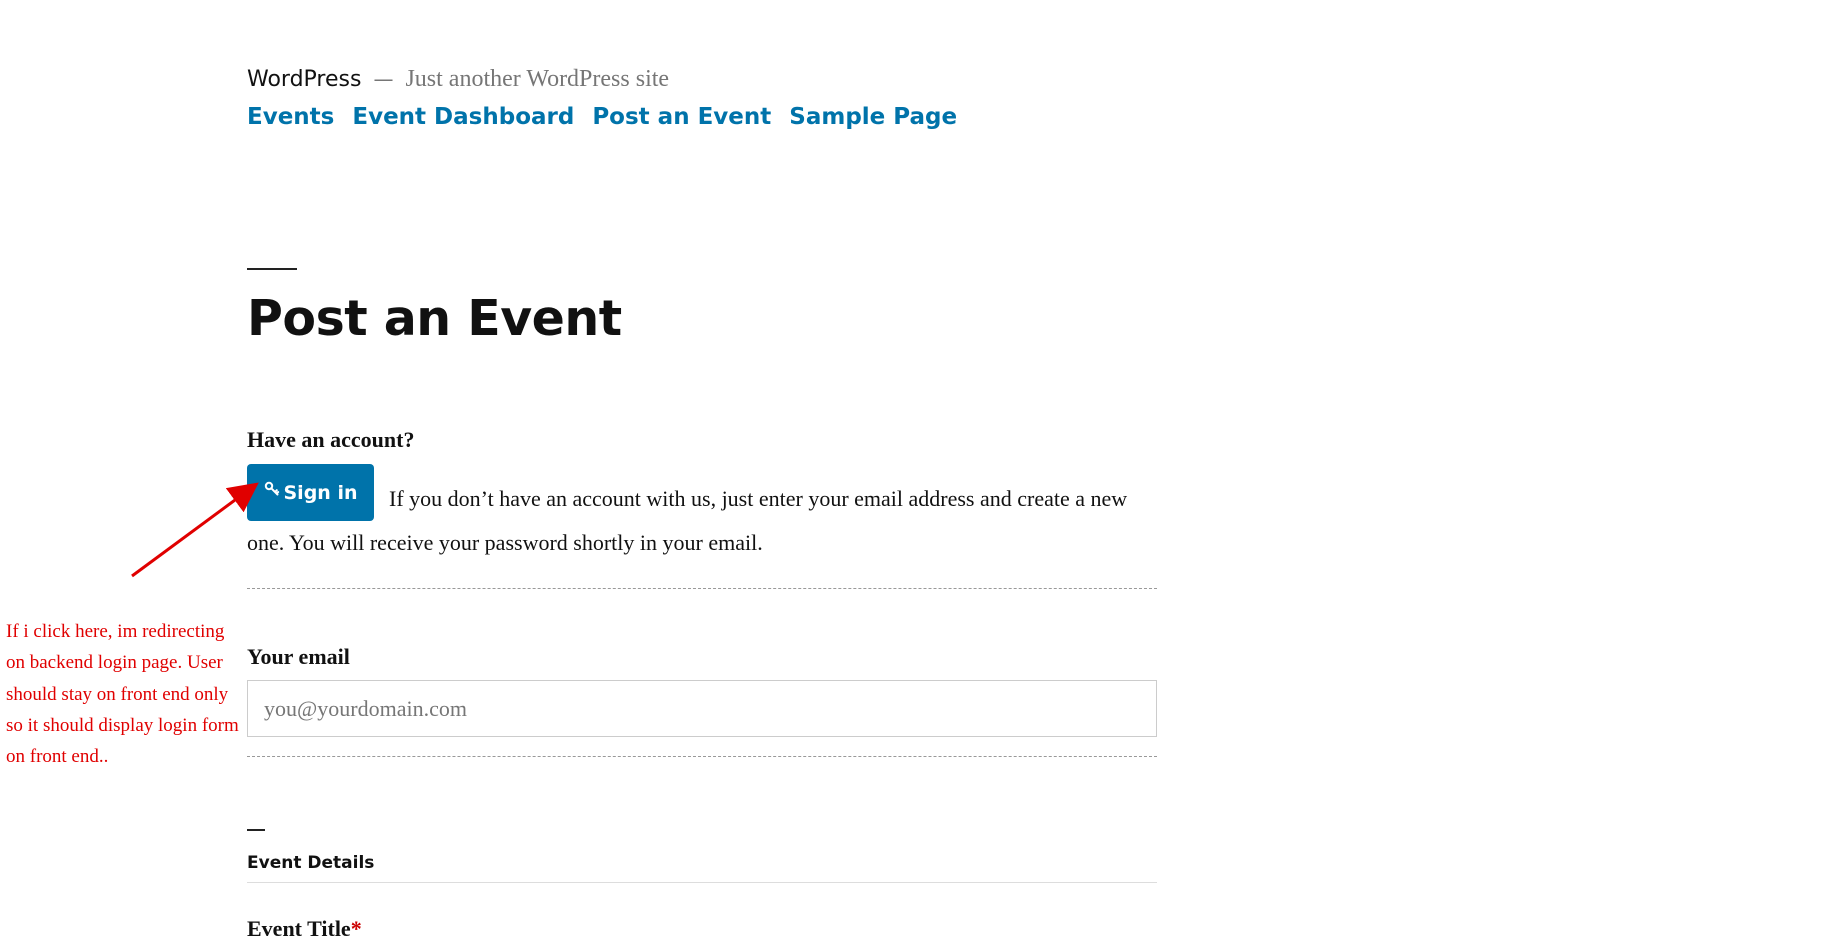 This screenshot has height=942, width=1841. Describe the element at coordinates (195, 530) in the screenshot. I see `annotation-arrow` at that location.